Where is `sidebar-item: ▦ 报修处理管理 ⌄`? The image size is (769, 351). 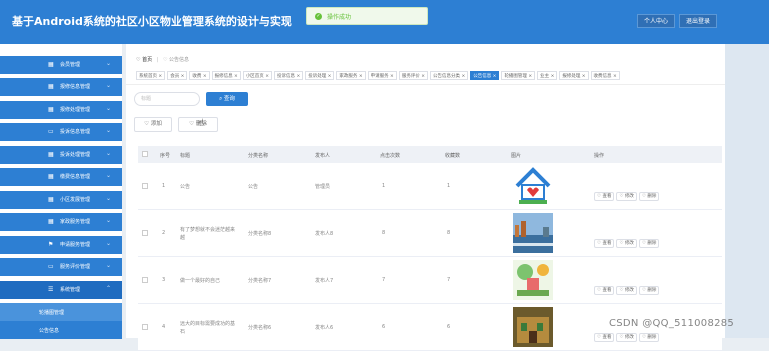 sidebar-item: ▦ 报修处理管理 ⌄ is located at coordinates (61, 109).